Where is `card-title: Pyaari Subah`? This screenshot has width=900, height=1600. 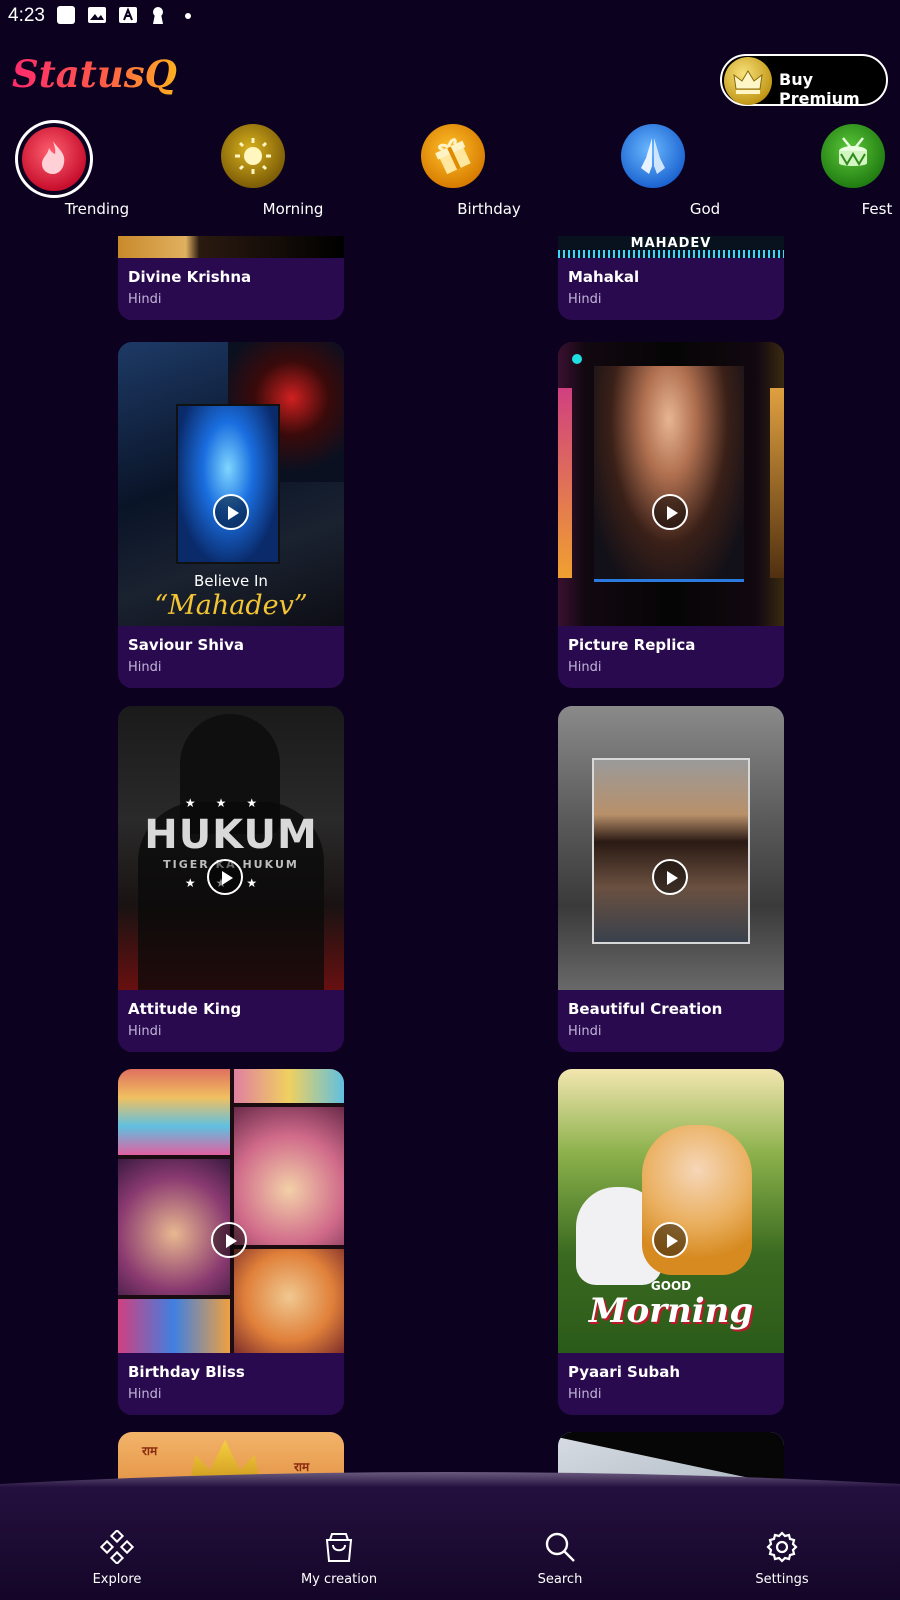 card-title: Pyaari Subah is located at coordinates (624, 1372).